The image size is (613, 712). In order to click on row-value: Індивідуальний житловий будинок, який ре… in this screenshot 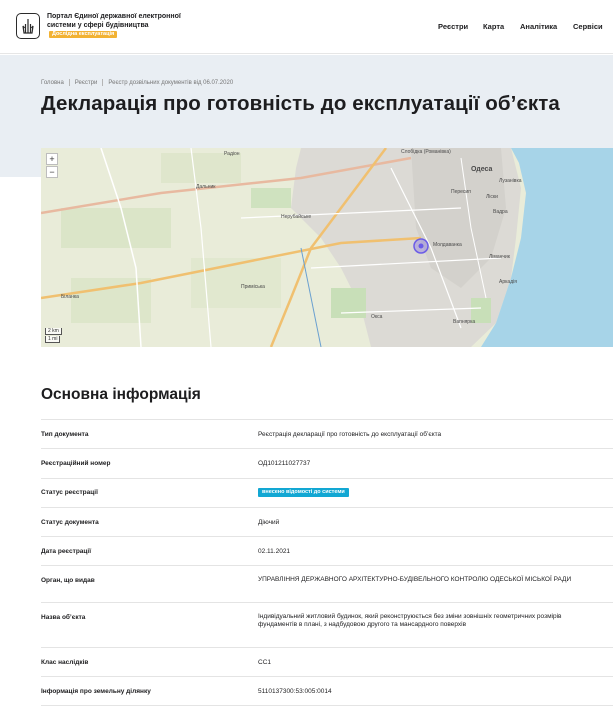, I will do `click(410, 620)`.